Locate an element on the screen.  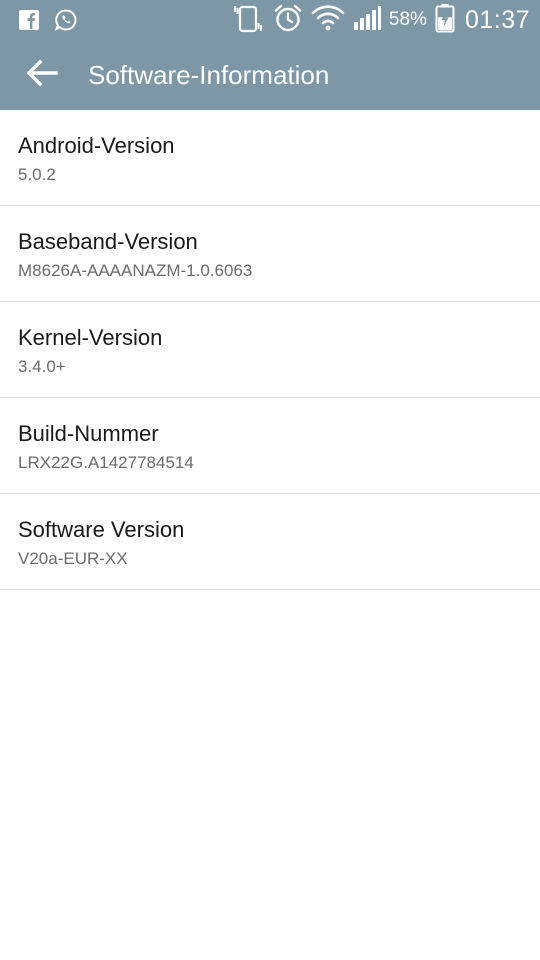
item-title: Build-Nummer is located at coordinates (88, 433).